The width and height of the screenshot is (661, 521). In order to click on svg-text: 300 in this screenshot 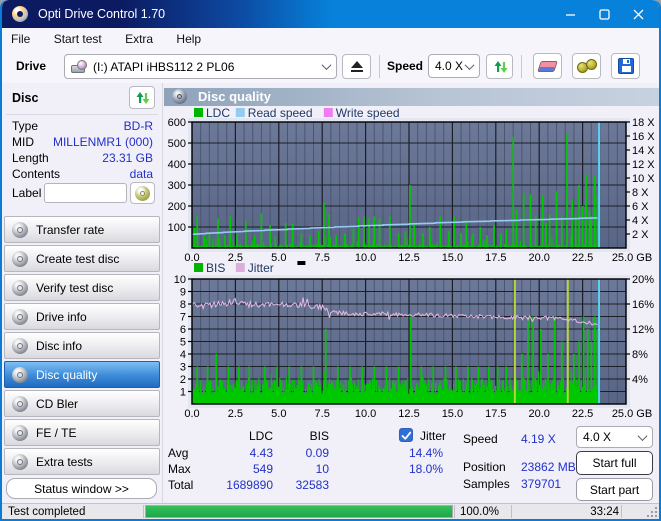, I will do `click(177, 186)`.